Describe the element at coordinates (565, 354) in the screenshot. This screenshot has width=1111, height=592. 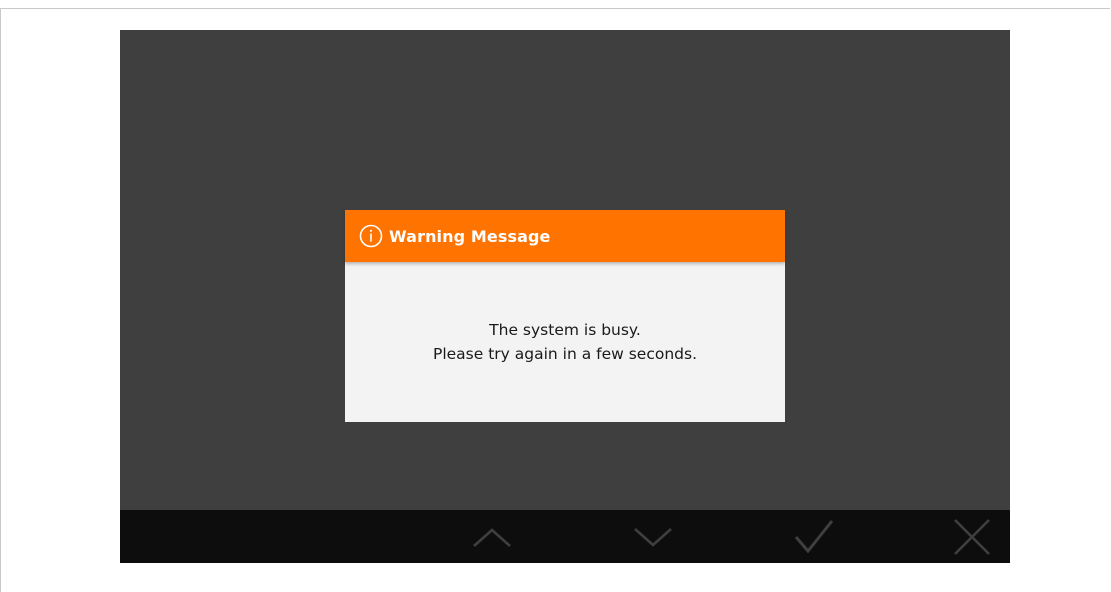
I see `dialog-message-line-2: Please try again in a few seconds.` at that location.